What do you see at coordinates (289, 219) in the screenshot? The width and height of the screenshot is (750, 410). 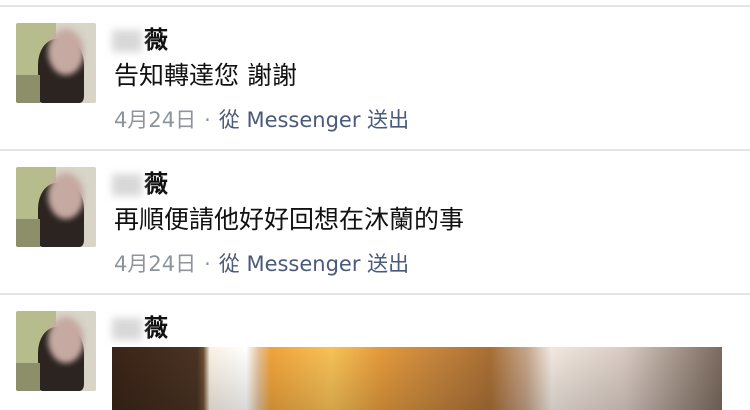 I see `message-text: 再順便請他好好回想在沐蘭的事` at bounding box center [289, 219].